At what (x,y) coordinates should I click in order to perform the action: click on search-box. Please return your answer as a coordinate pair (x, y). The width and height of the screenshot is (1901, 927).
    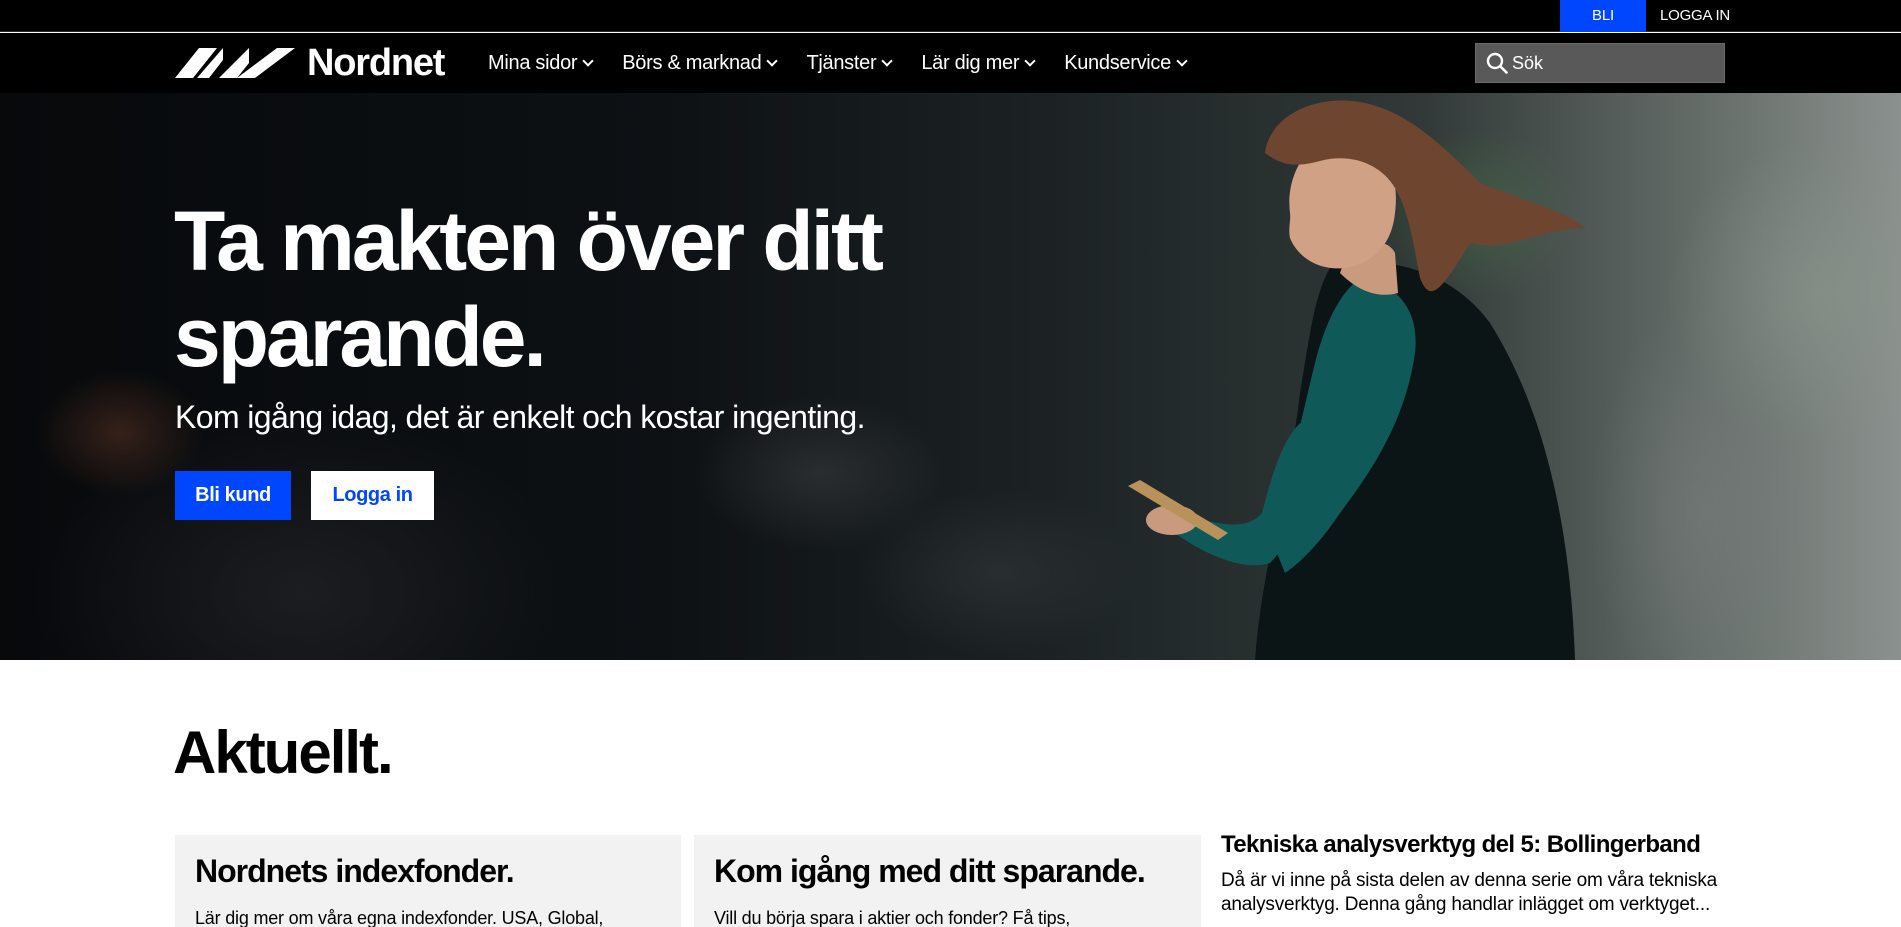
    Looking at the image, I should click on (1600, 63).